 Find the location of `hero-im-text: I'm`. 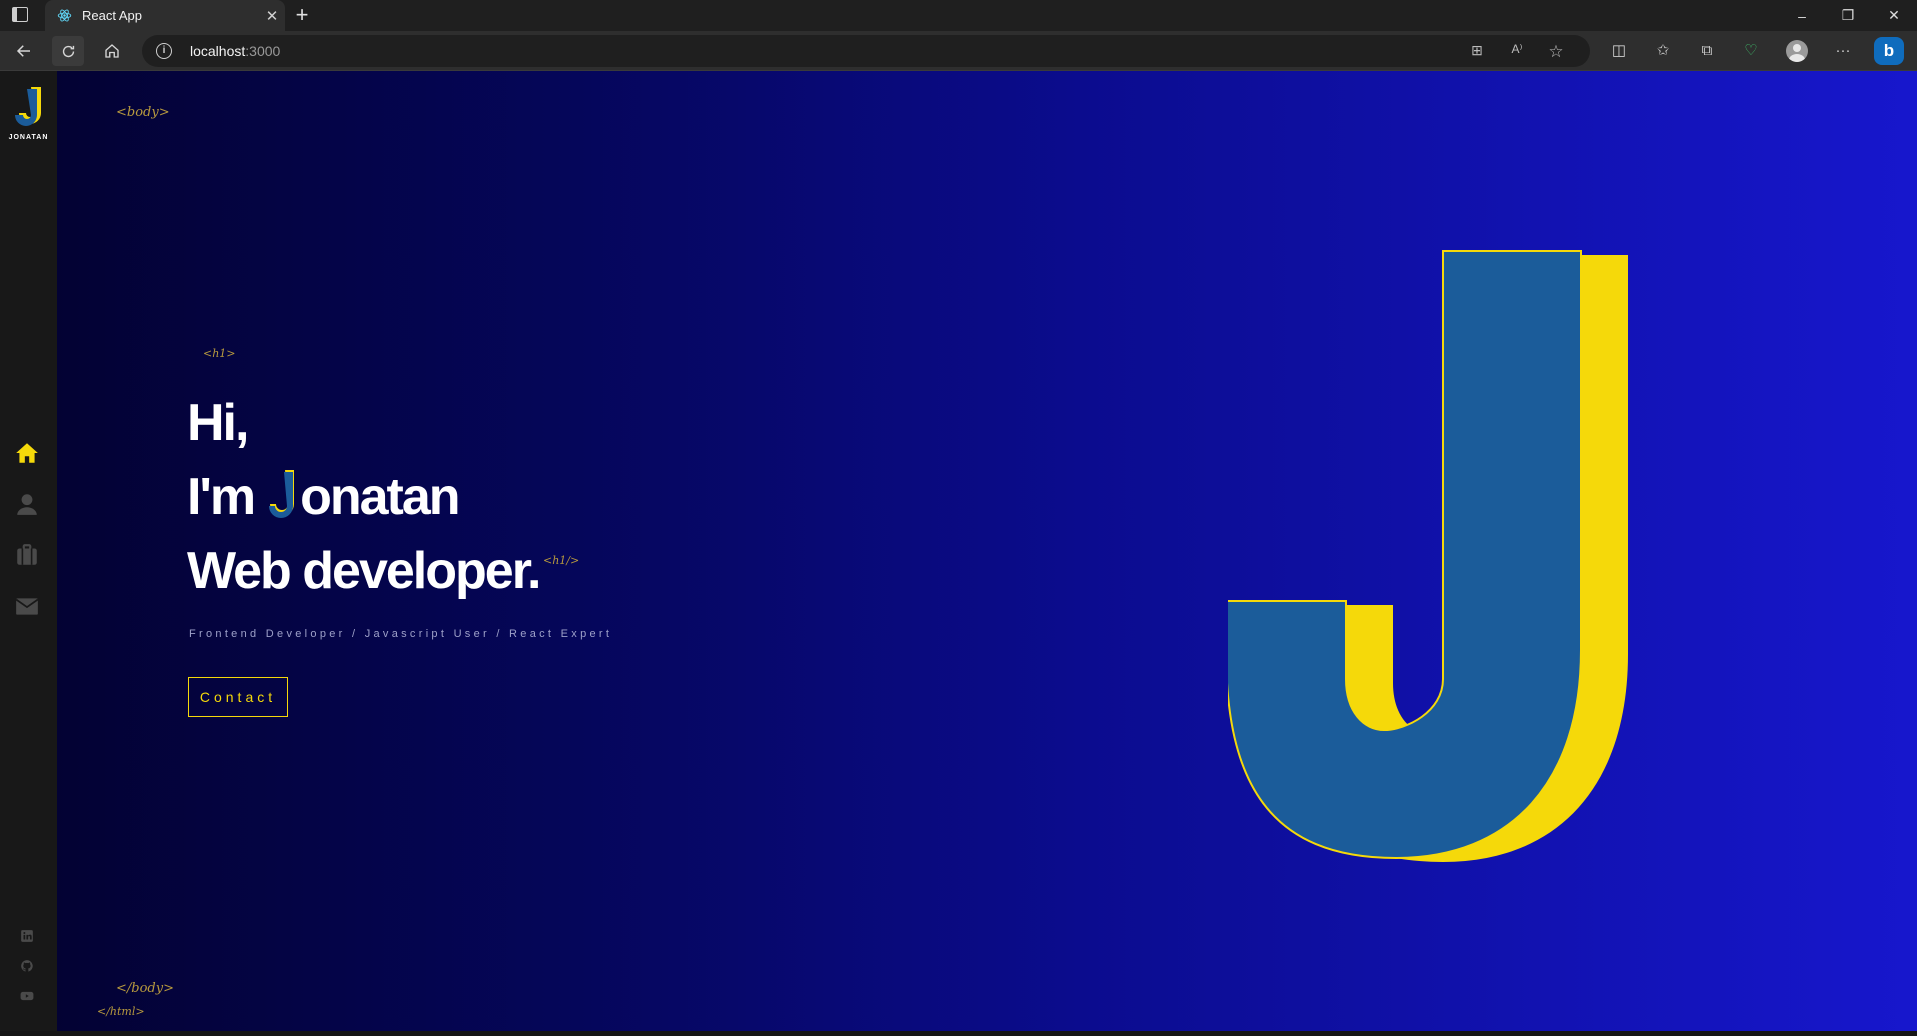

hero-im-text: I'm is located at coordinates (221, 497).